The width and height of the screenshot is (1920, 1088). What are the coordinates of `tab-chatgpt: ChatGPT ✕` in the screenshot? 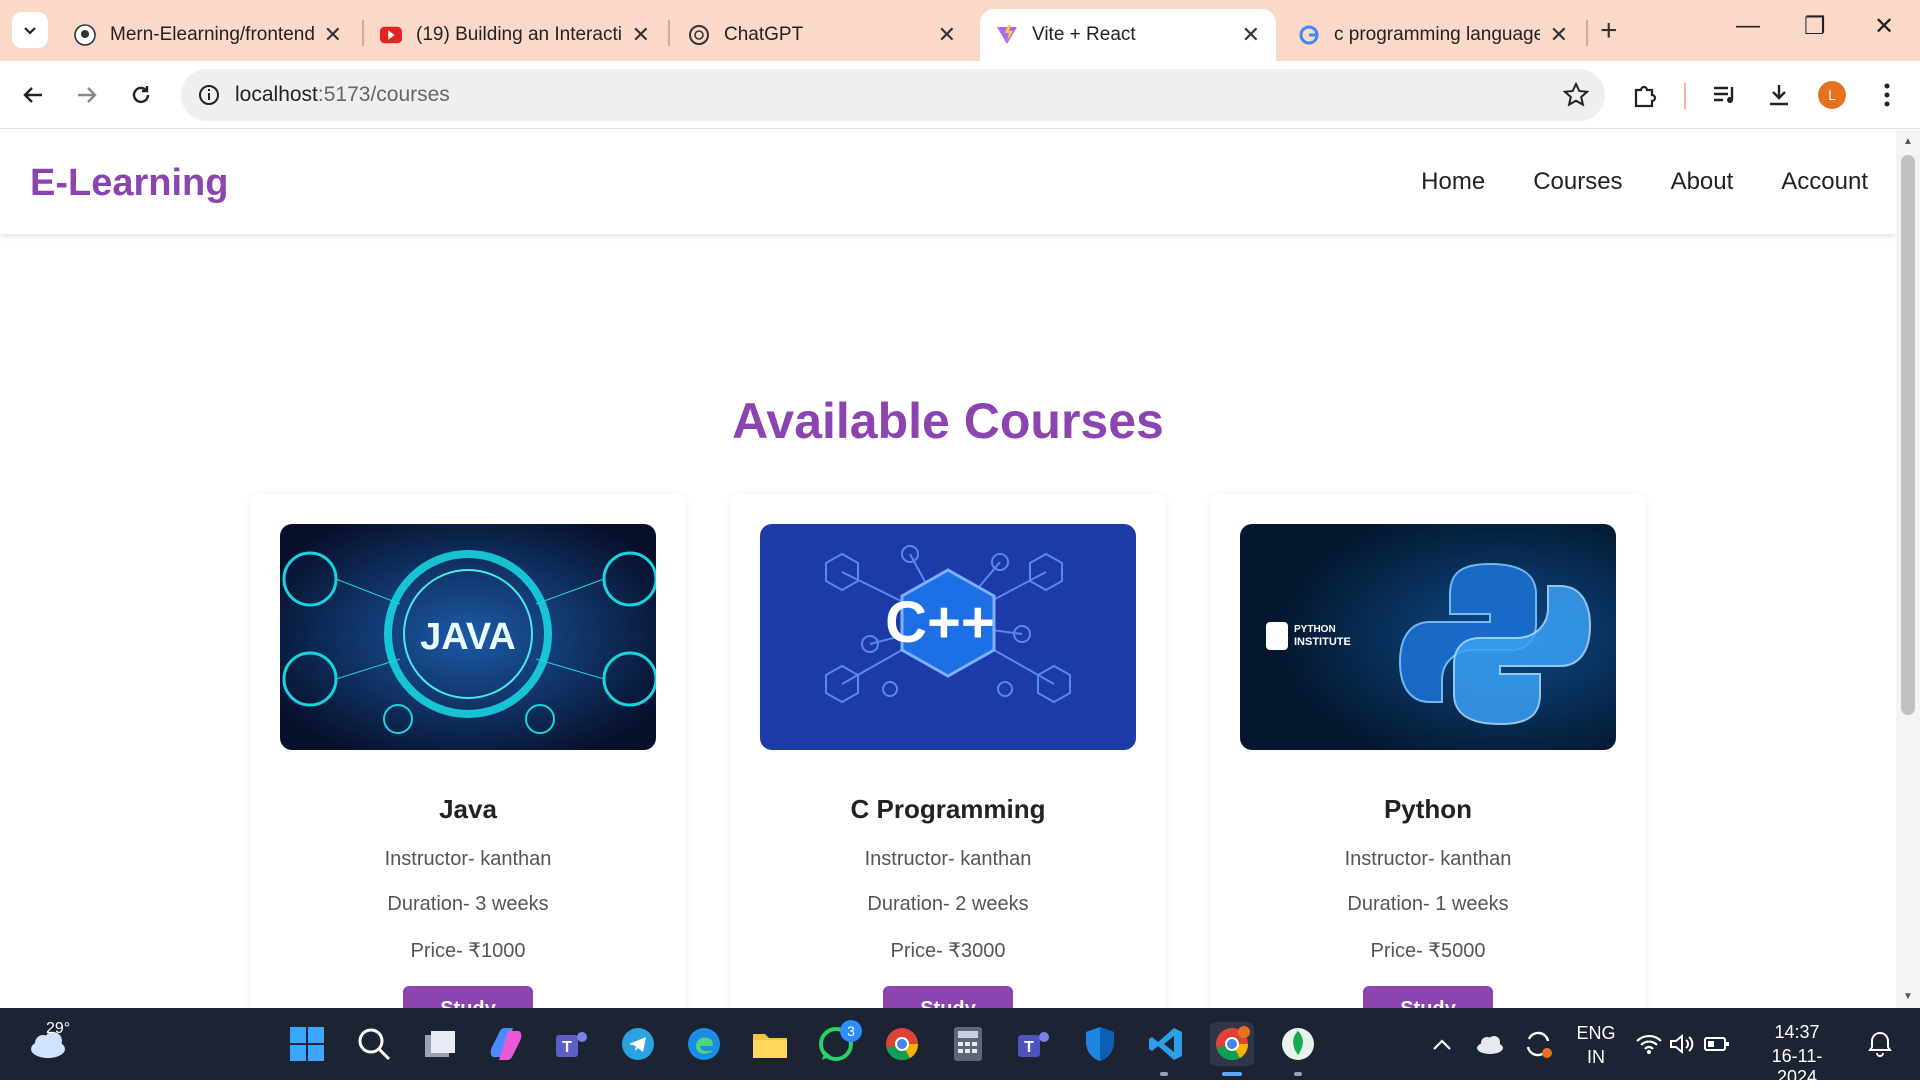 It's located at (822, 35).